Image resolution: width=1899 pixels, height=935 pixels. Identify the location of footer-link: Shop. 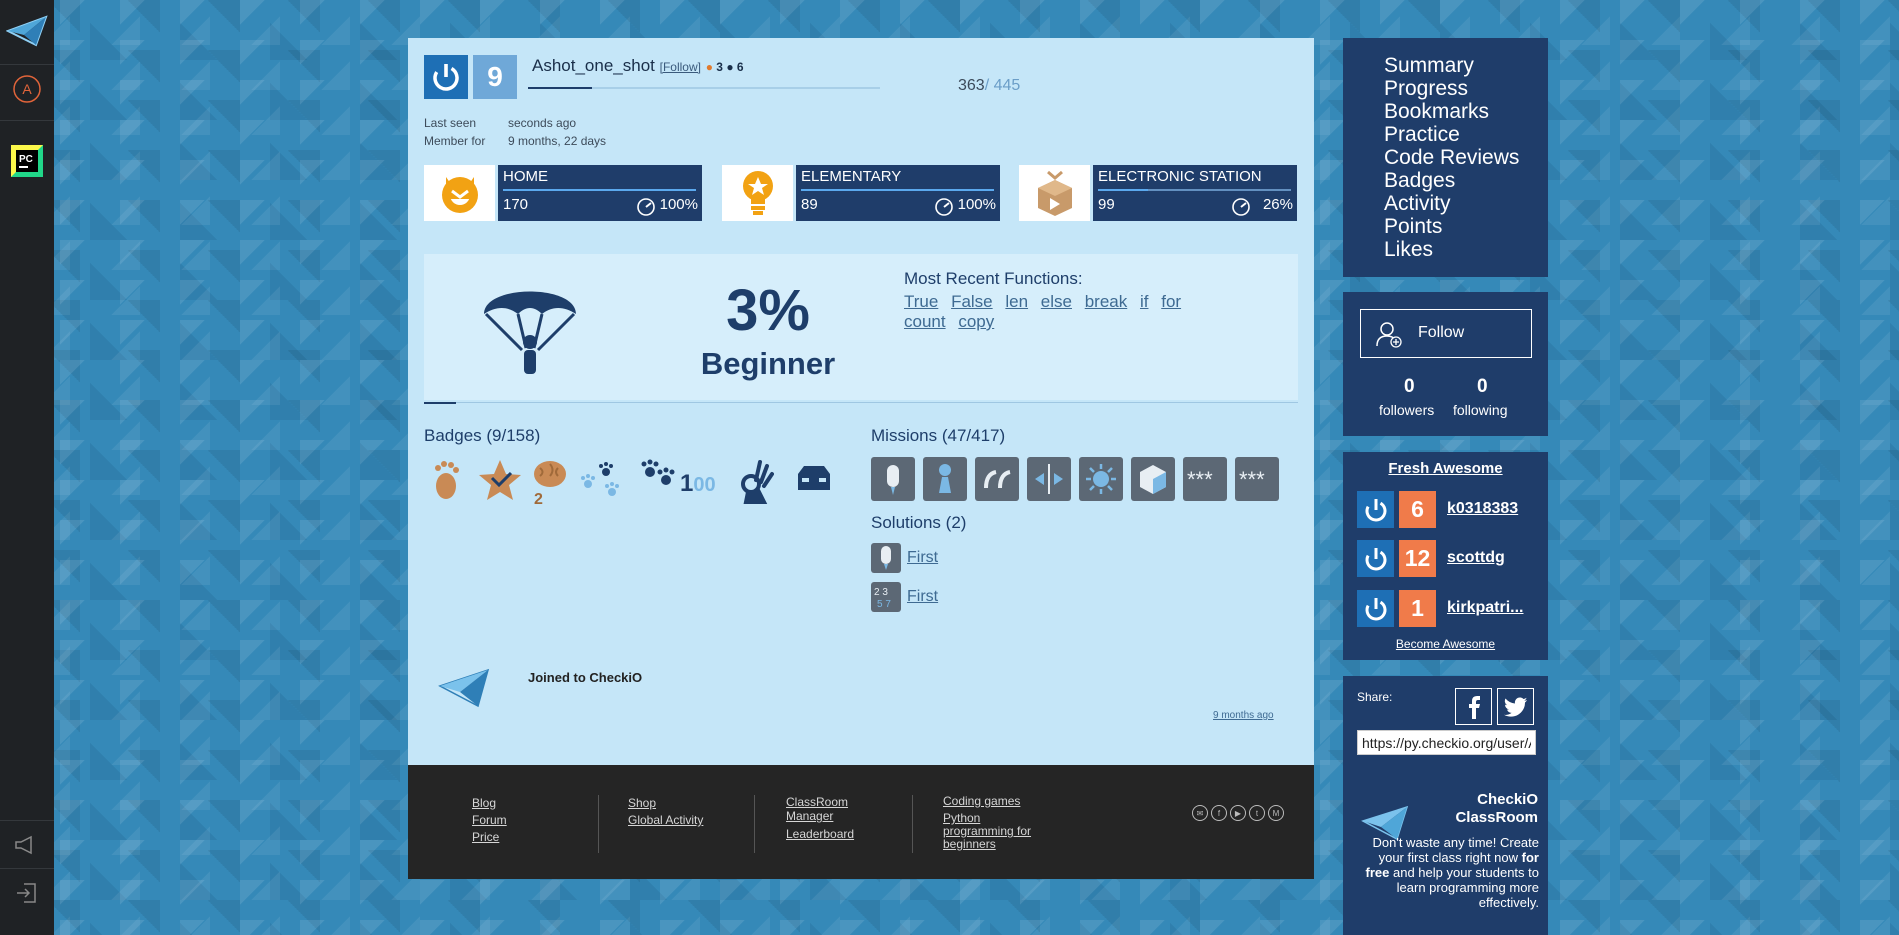
(665, 803).